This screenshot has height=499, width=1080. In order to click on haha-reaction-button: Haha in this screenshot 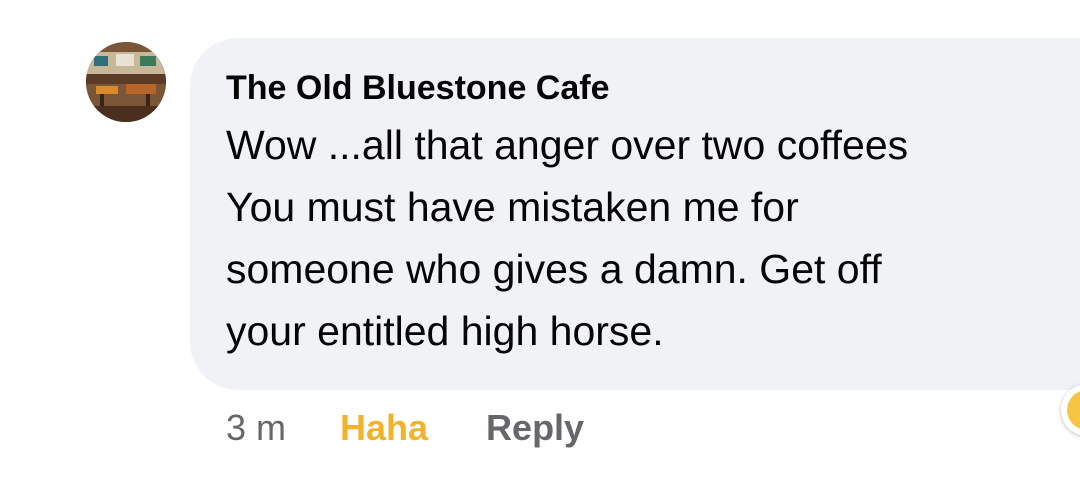, I will do `click(384, 428)`.